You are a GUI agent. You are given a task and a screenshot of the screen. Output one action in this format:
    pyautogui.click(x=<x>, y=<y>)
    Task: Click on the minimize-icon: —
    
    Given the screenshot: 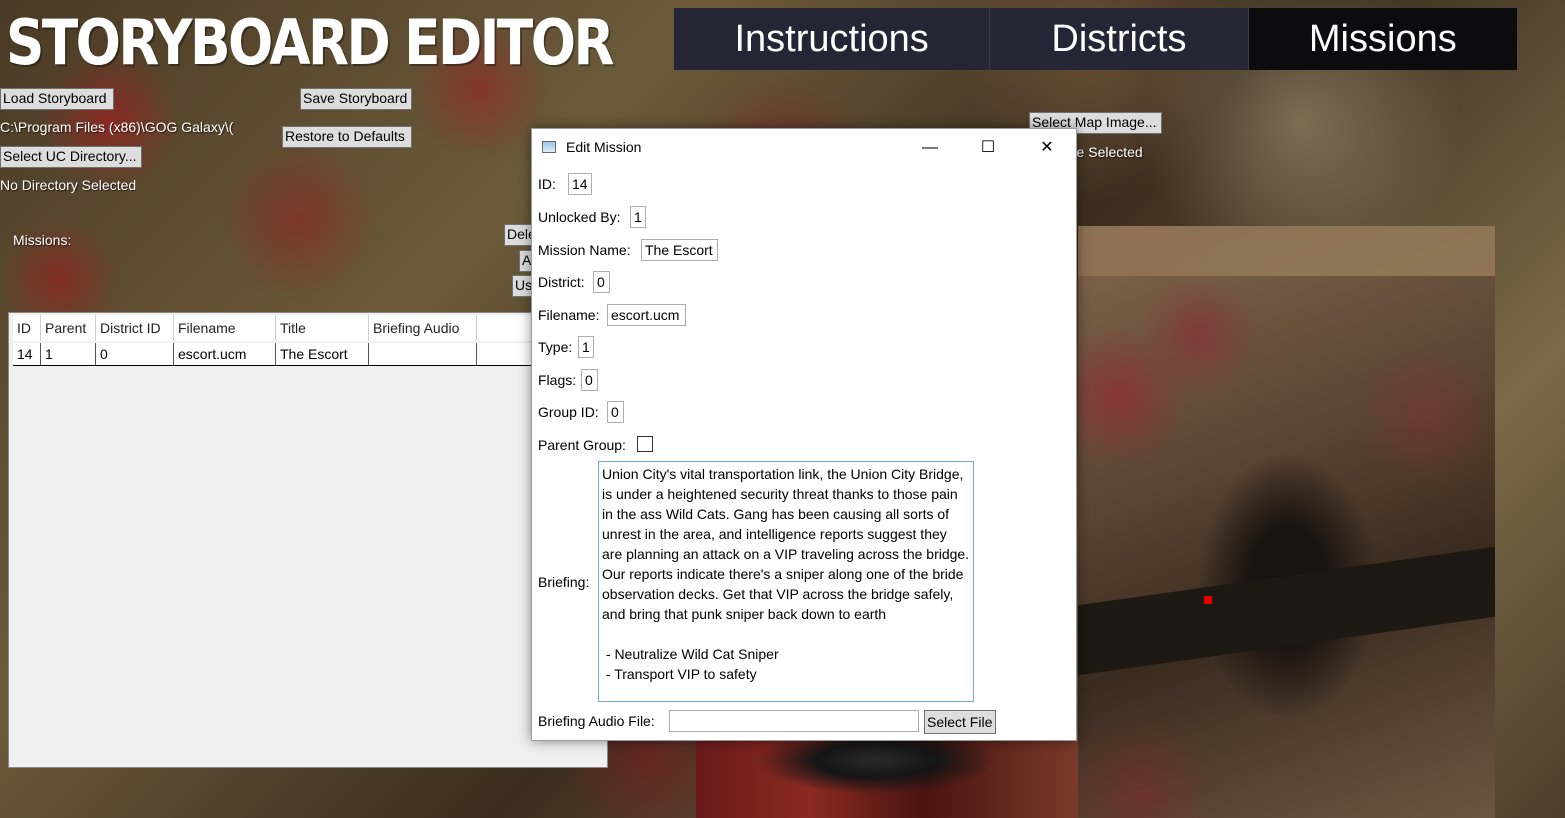 What is the action you would take?
    pyautogui.click(x=930, y=148)
    